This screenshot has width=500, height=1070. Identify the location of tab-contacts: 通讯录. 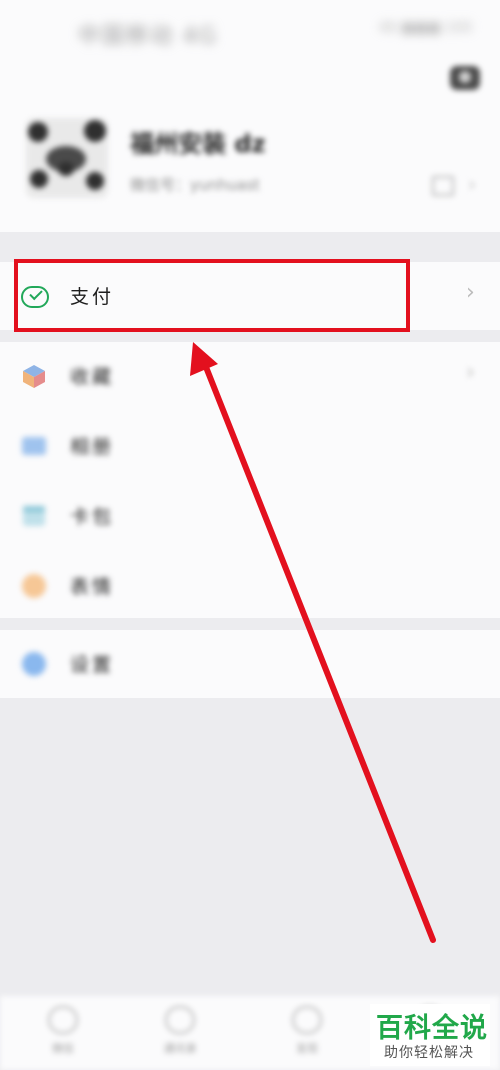
(180, 1036).